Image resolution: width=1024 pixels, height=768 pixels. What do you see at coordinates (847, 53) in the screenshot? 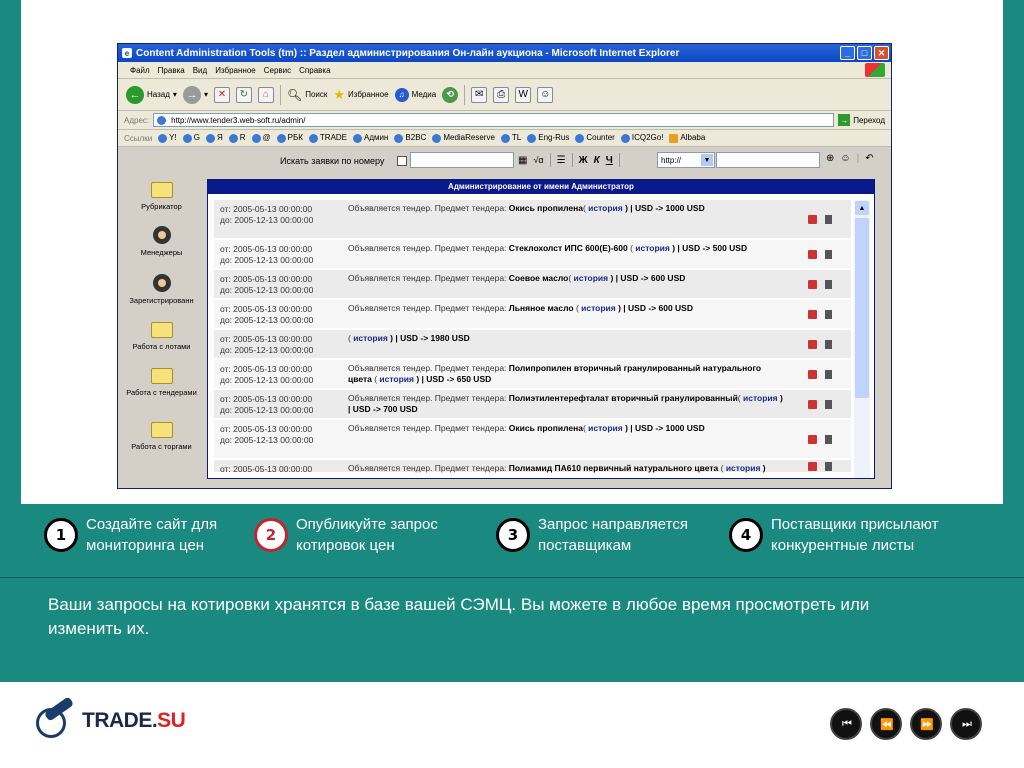
I see `minimize-button: _` at bounding box center [847, 53].